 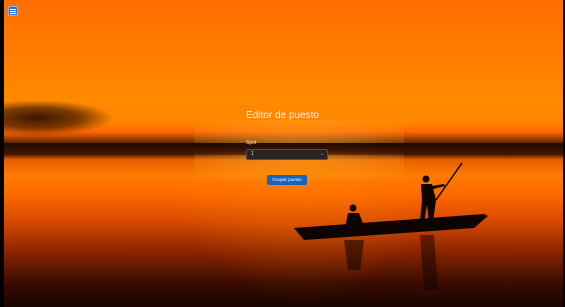 I want to click on chevron-down-icon: ⌄, so click(x=321, y=154).